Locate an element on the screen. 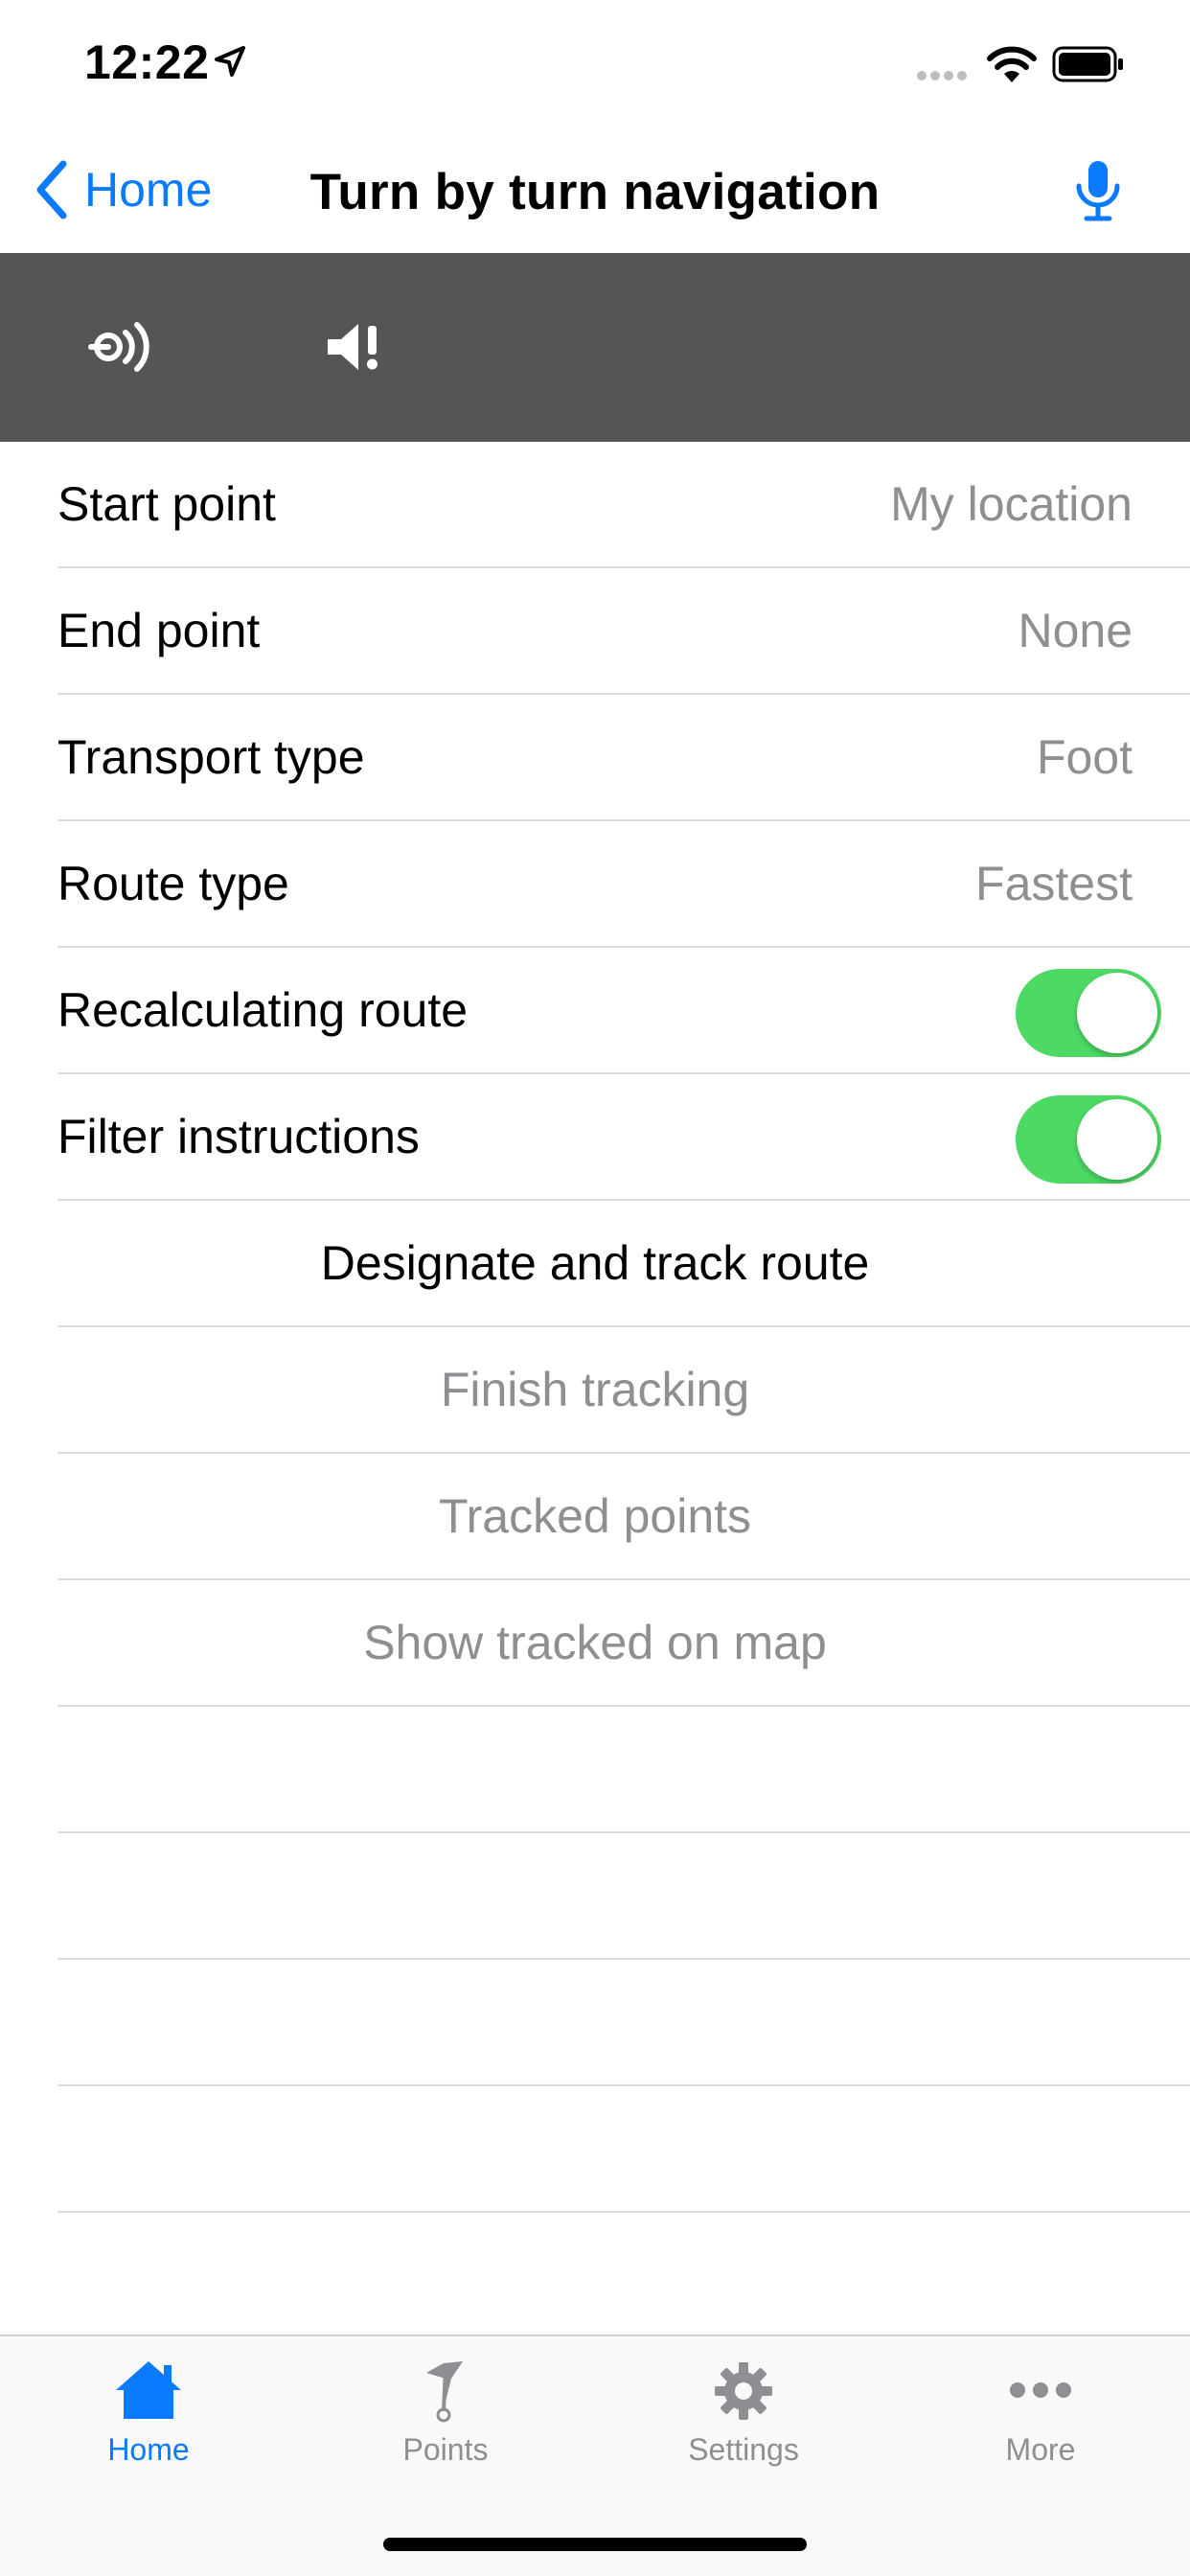  flag-icon is located at coordinates (445, 2392).